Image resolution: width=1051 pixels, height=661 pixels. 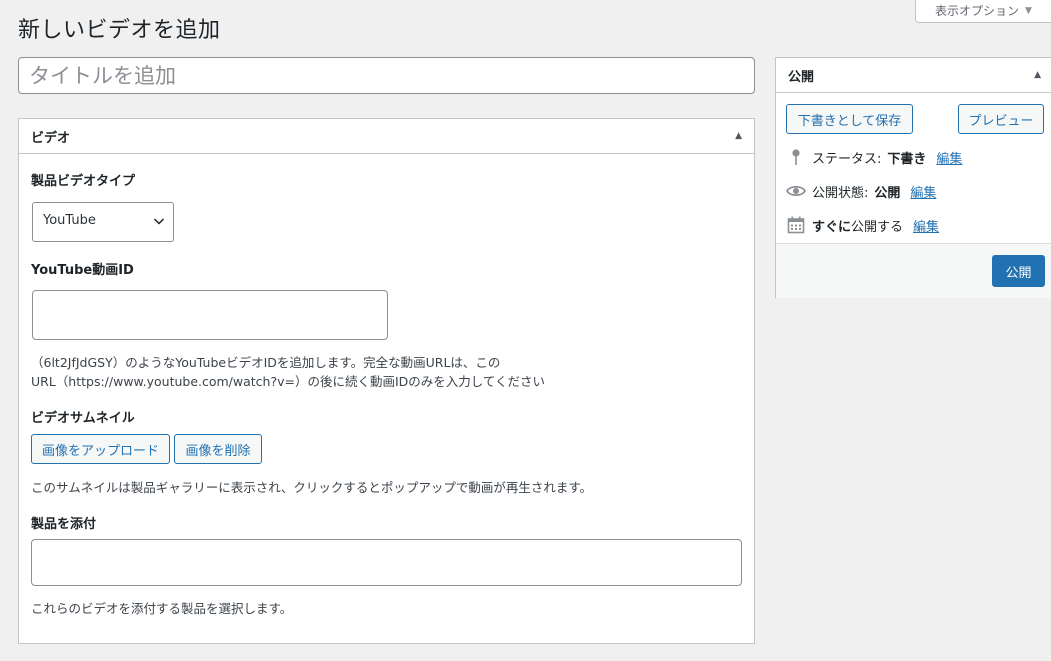 I want to click on attach-product-label: 製品を添付, so click(x=64, y=524).